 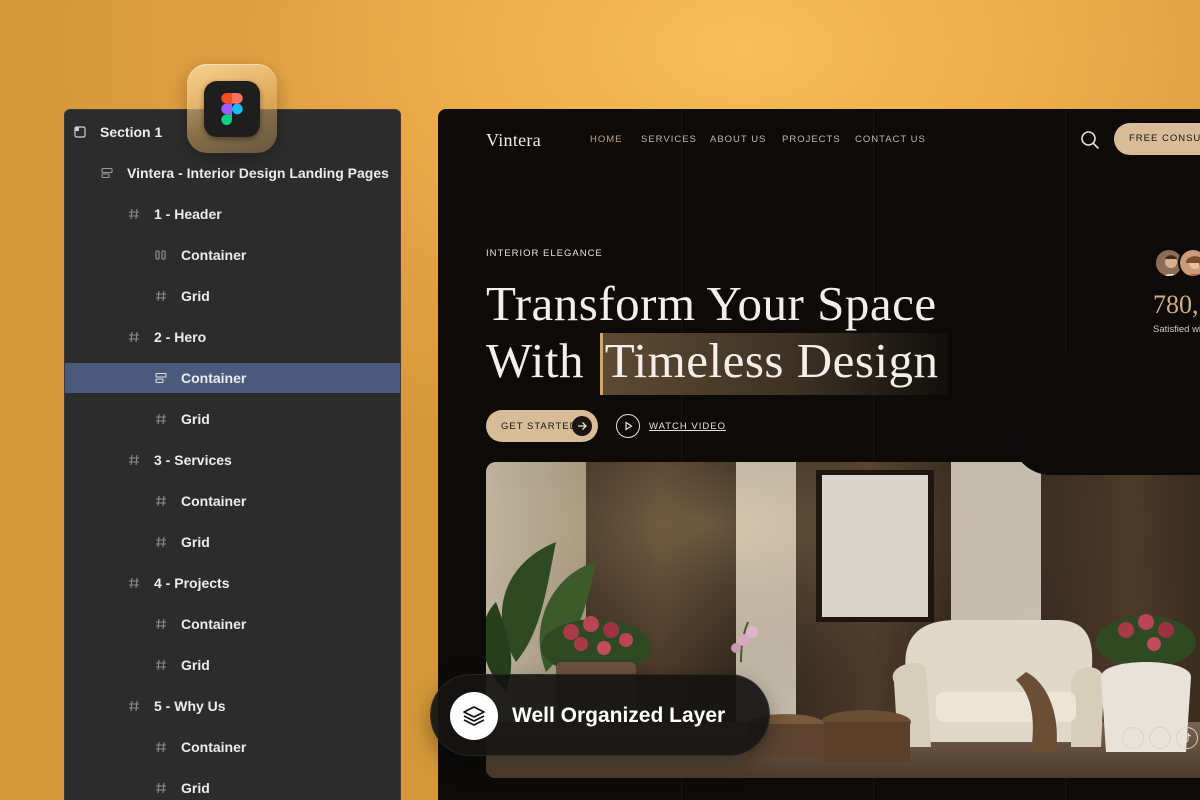 I want to click on layer-label: 3 - Services, so click(x=193, y=460).